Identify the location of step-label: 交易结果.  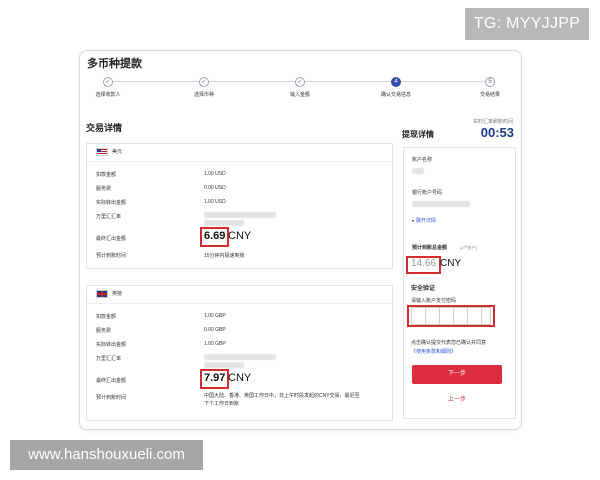
(489, 95).